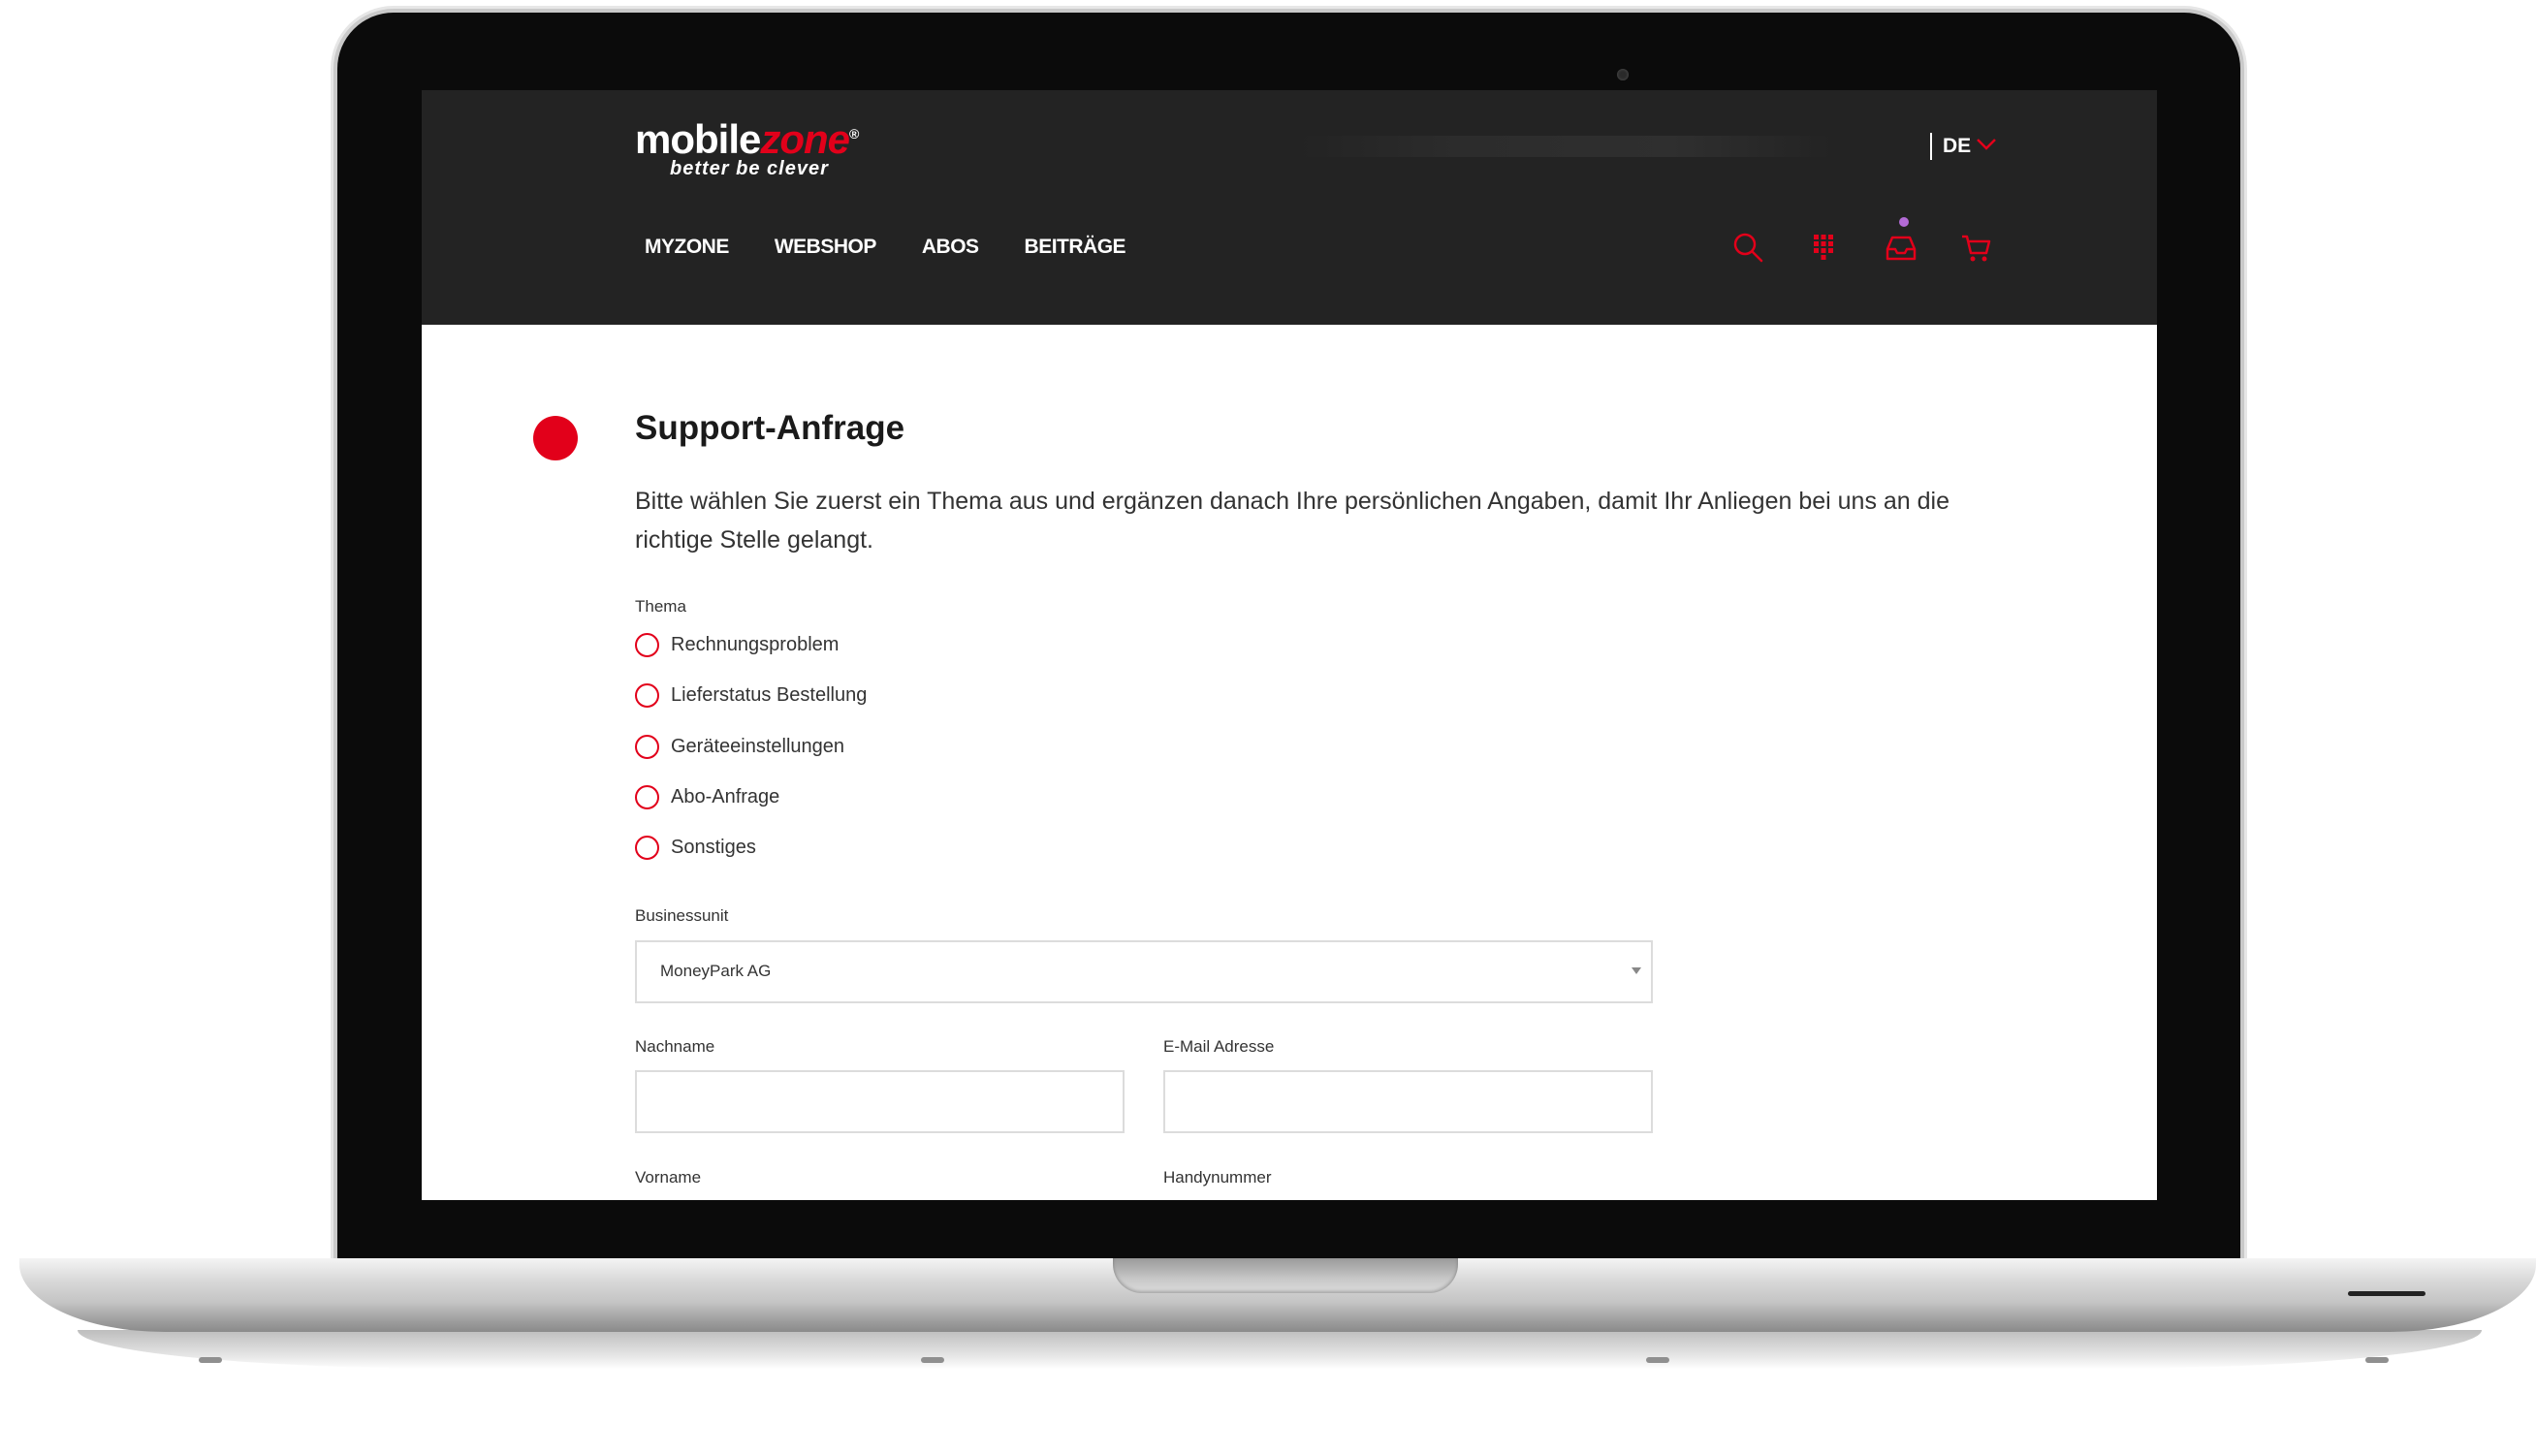 The image size is (2536, 1456). What do you see at coordinates (758, 747) in the screenshot?
I see `radio-label: Geräteeinstellungen` at bounding box center [758, 747].